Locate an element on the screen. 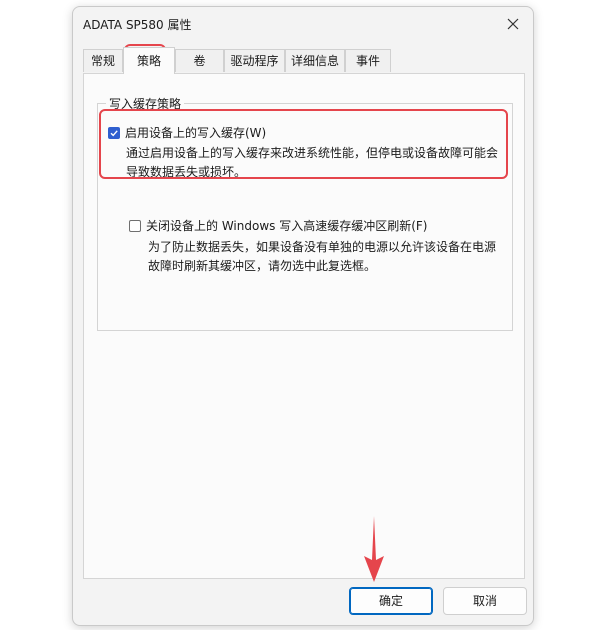 The image size is (600, 630). tab-volumes: 卷 is located at coordinates (199, 60).